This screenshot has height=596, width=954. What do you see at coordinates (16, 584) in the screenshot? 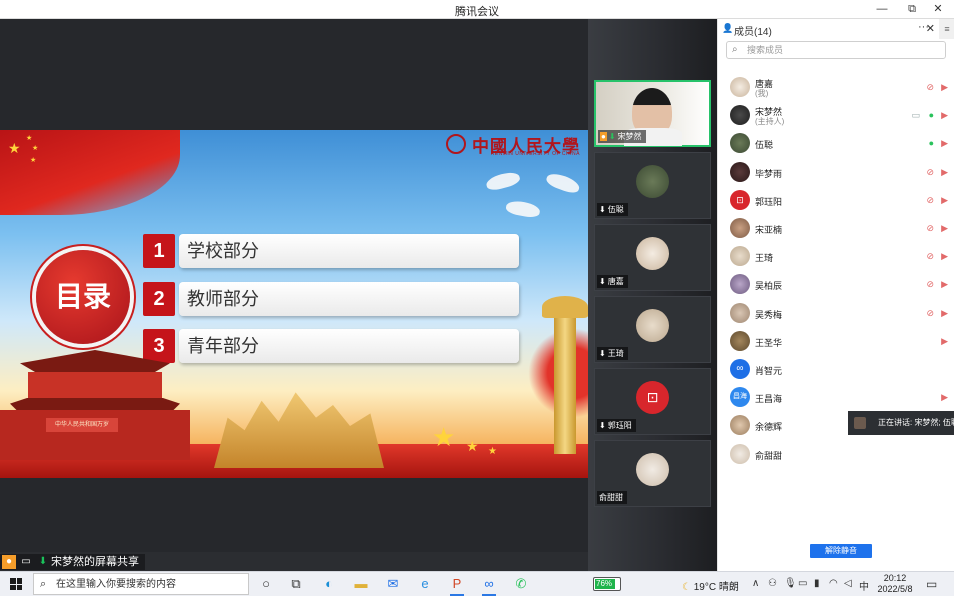
I see `windows-start-icon` at bounding box center [16, 584].